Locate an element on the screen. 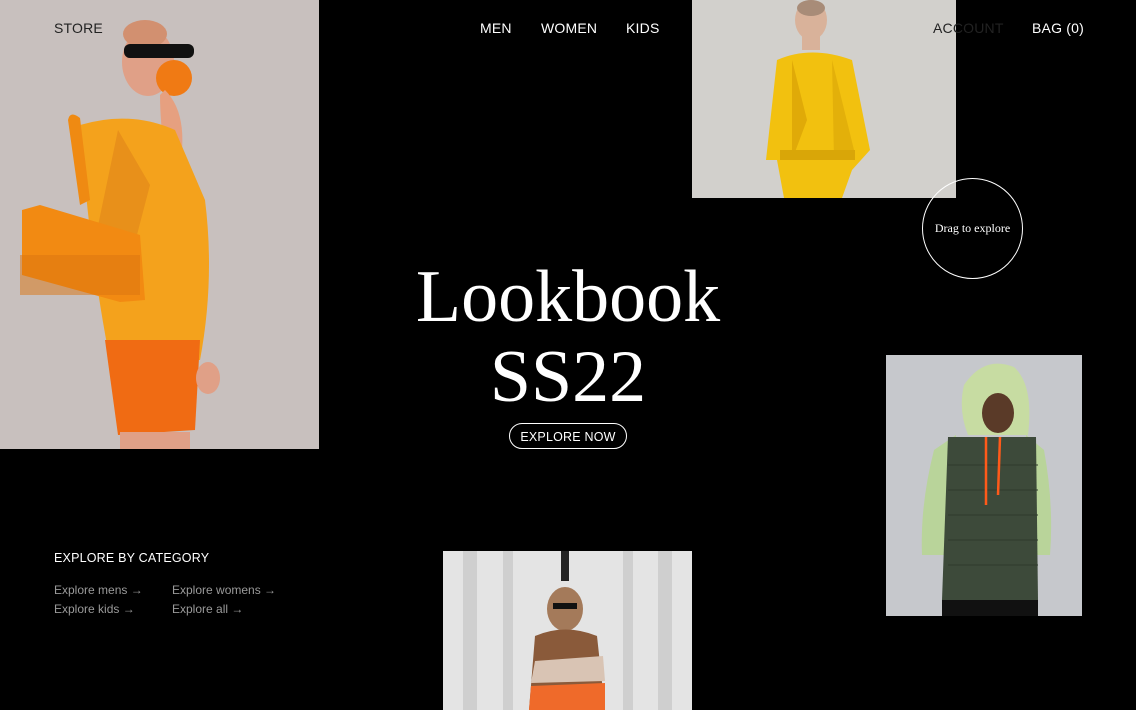 This screenshot has height=710, width=1136. explore-all-link: Explore all → is located at coordinates (207, 609).